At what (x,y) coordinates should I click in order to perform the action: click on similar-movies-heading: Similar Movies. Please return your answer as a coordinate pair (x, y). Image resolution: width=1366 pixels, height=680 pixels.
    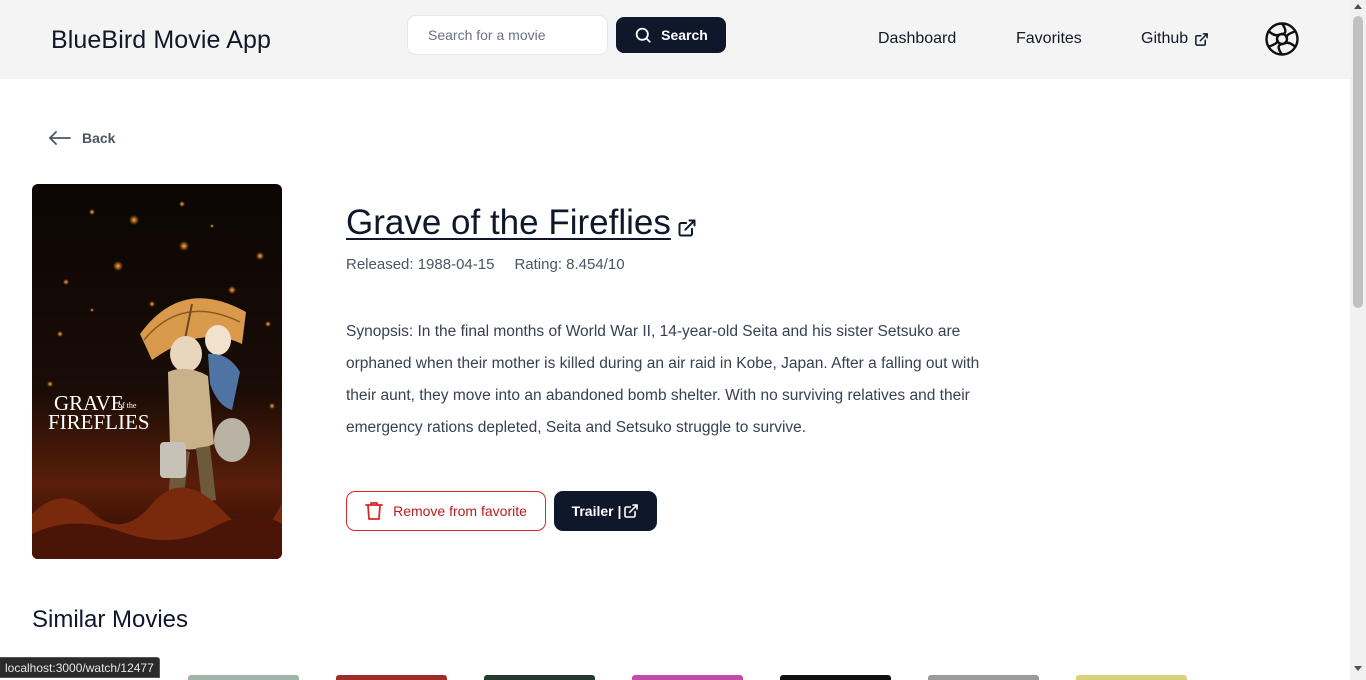
    Looking at the image, I should click on (110, 619).